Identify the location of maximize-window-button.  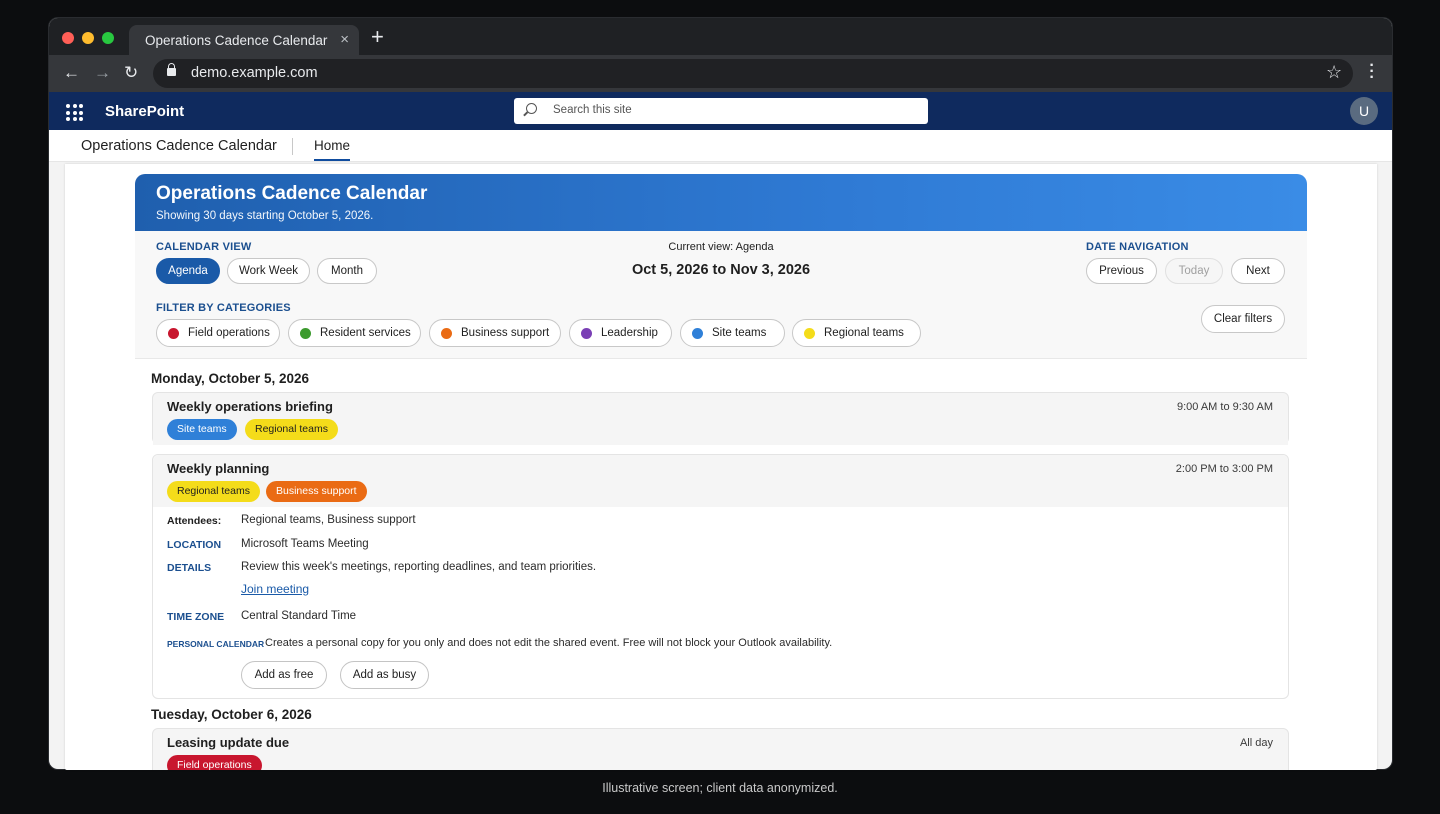
(108, 38).